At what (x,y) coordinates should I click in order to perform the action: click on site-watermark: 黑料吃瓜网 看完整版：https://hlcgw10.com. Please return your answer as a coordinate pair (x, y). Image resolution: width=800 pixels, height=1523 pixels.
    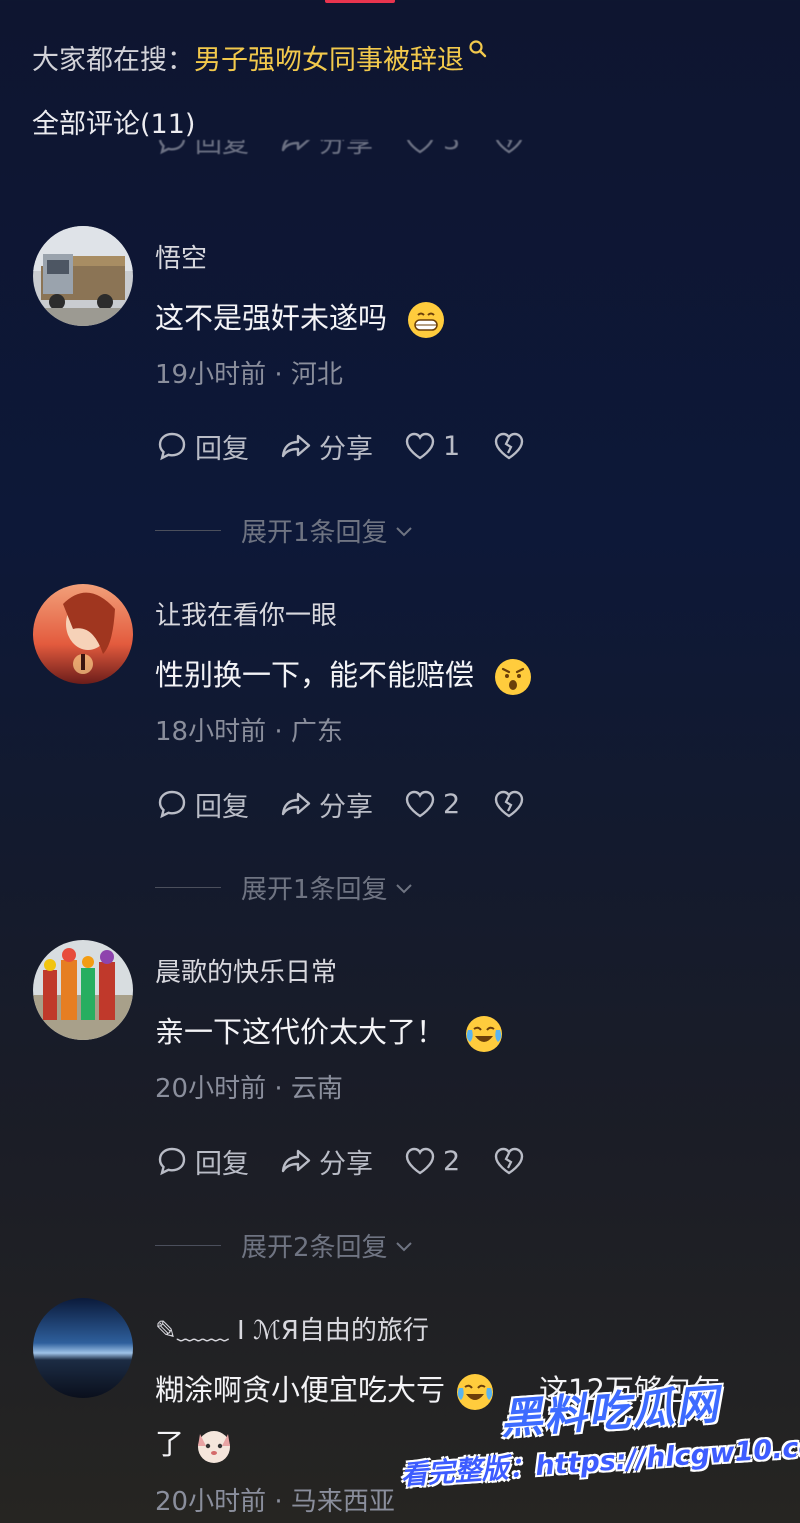
    Looking at the image, I should click on (600, 1445).